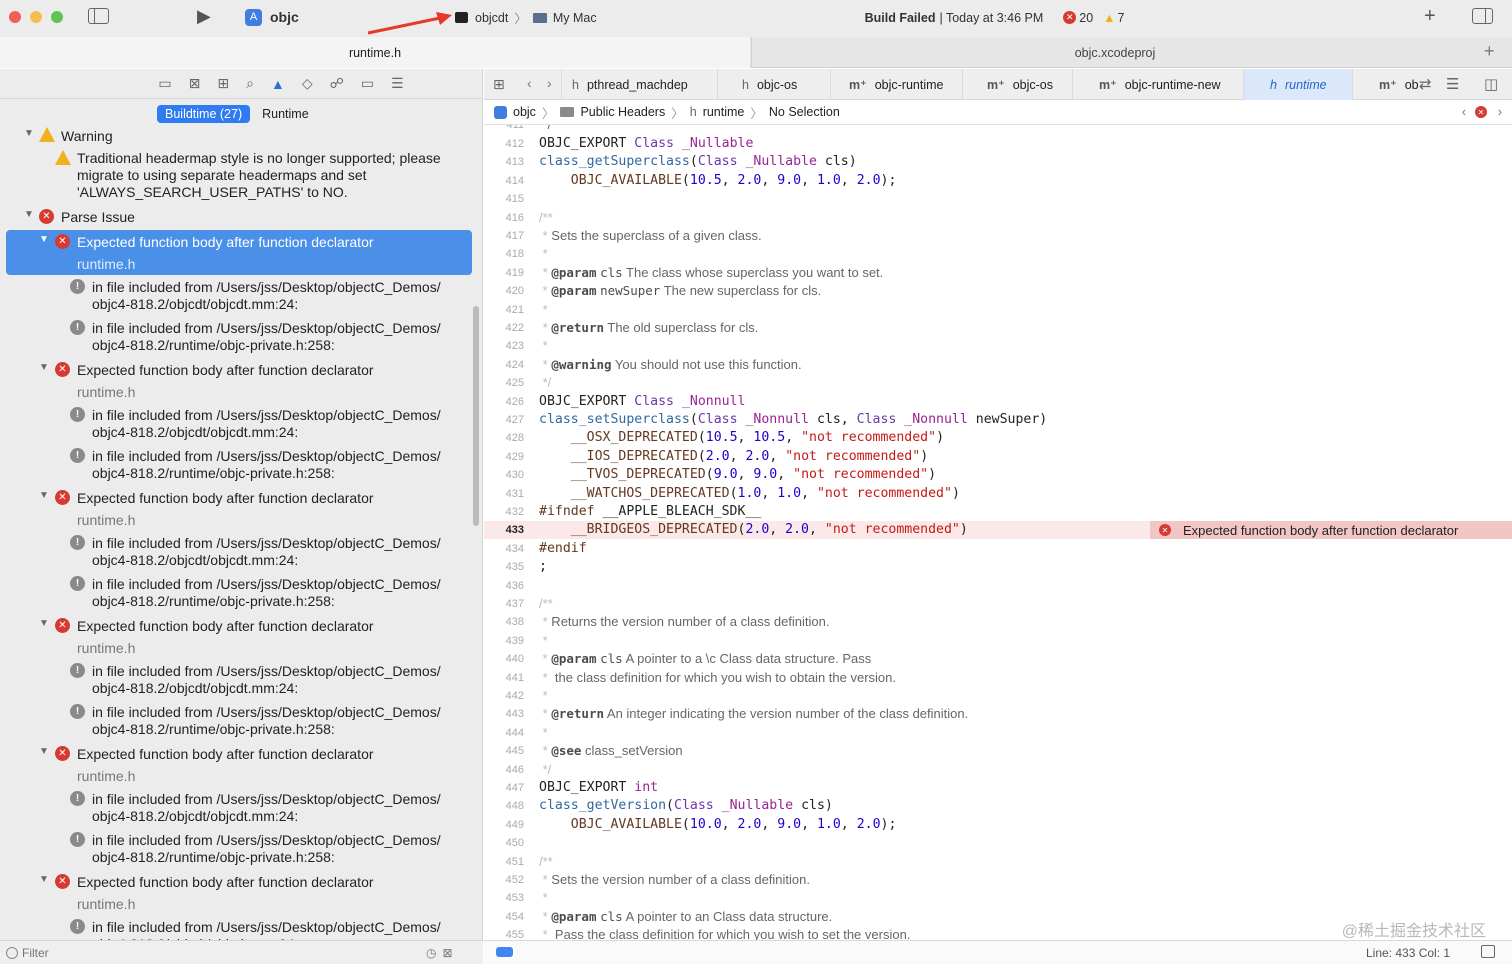 Image resolution: width=1512 pixels, height=964 pixels. What do you see at coordinates (1430, 16) in the screenshot?
I see `add-icon: +` at bounding box center [1430, 16].